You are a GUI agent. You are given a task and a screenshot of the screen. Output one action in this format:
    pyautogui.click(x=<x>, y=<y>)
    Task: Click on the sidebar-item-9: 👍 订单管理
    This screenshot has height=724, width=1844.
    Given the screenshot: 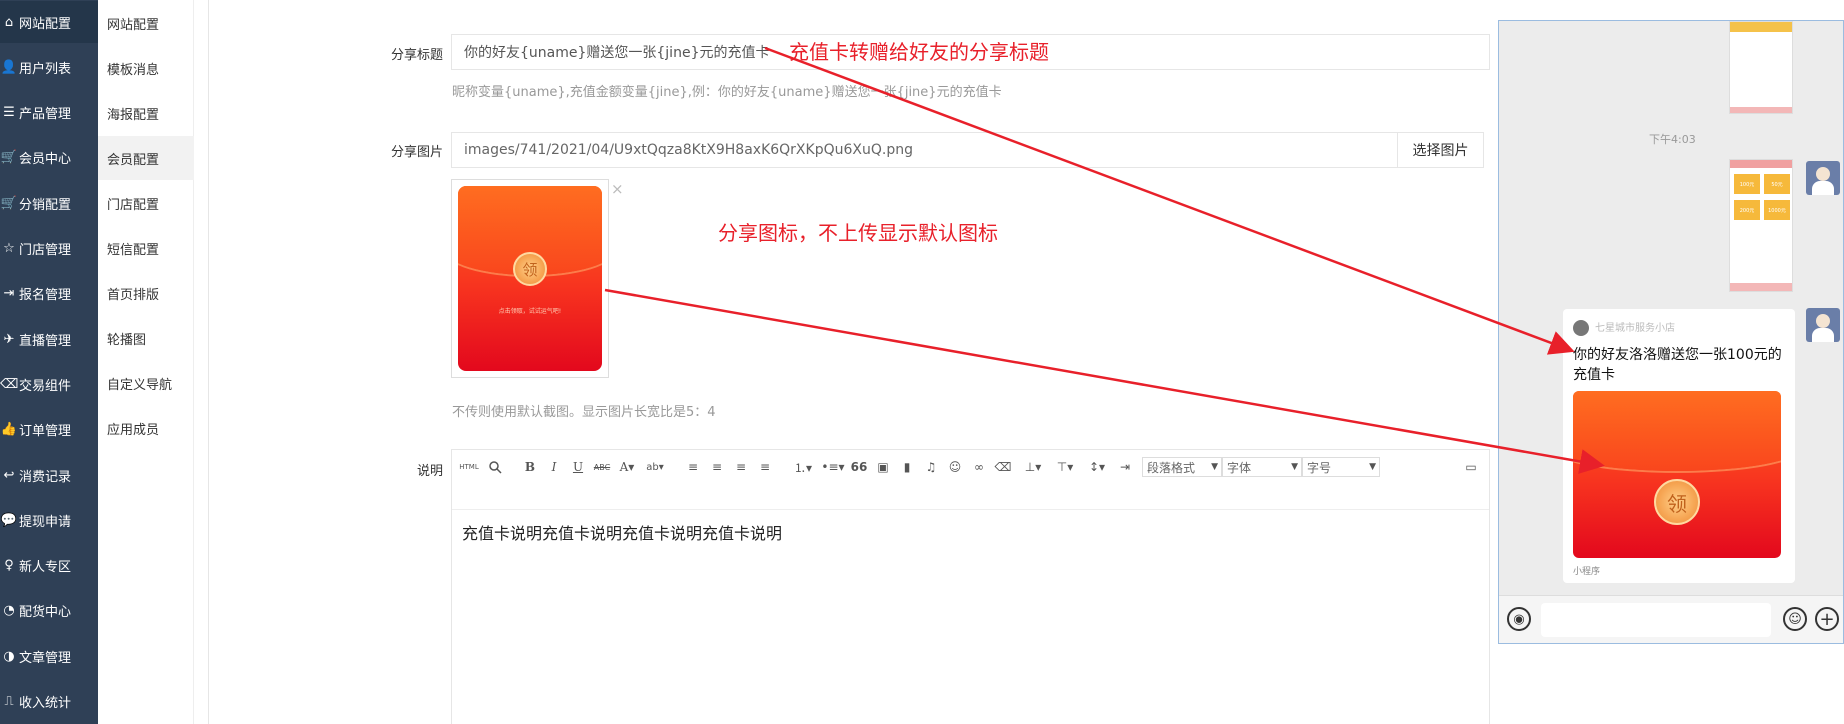 What is the action you would take?
    pyautogui.click(x=49, y=430)
    